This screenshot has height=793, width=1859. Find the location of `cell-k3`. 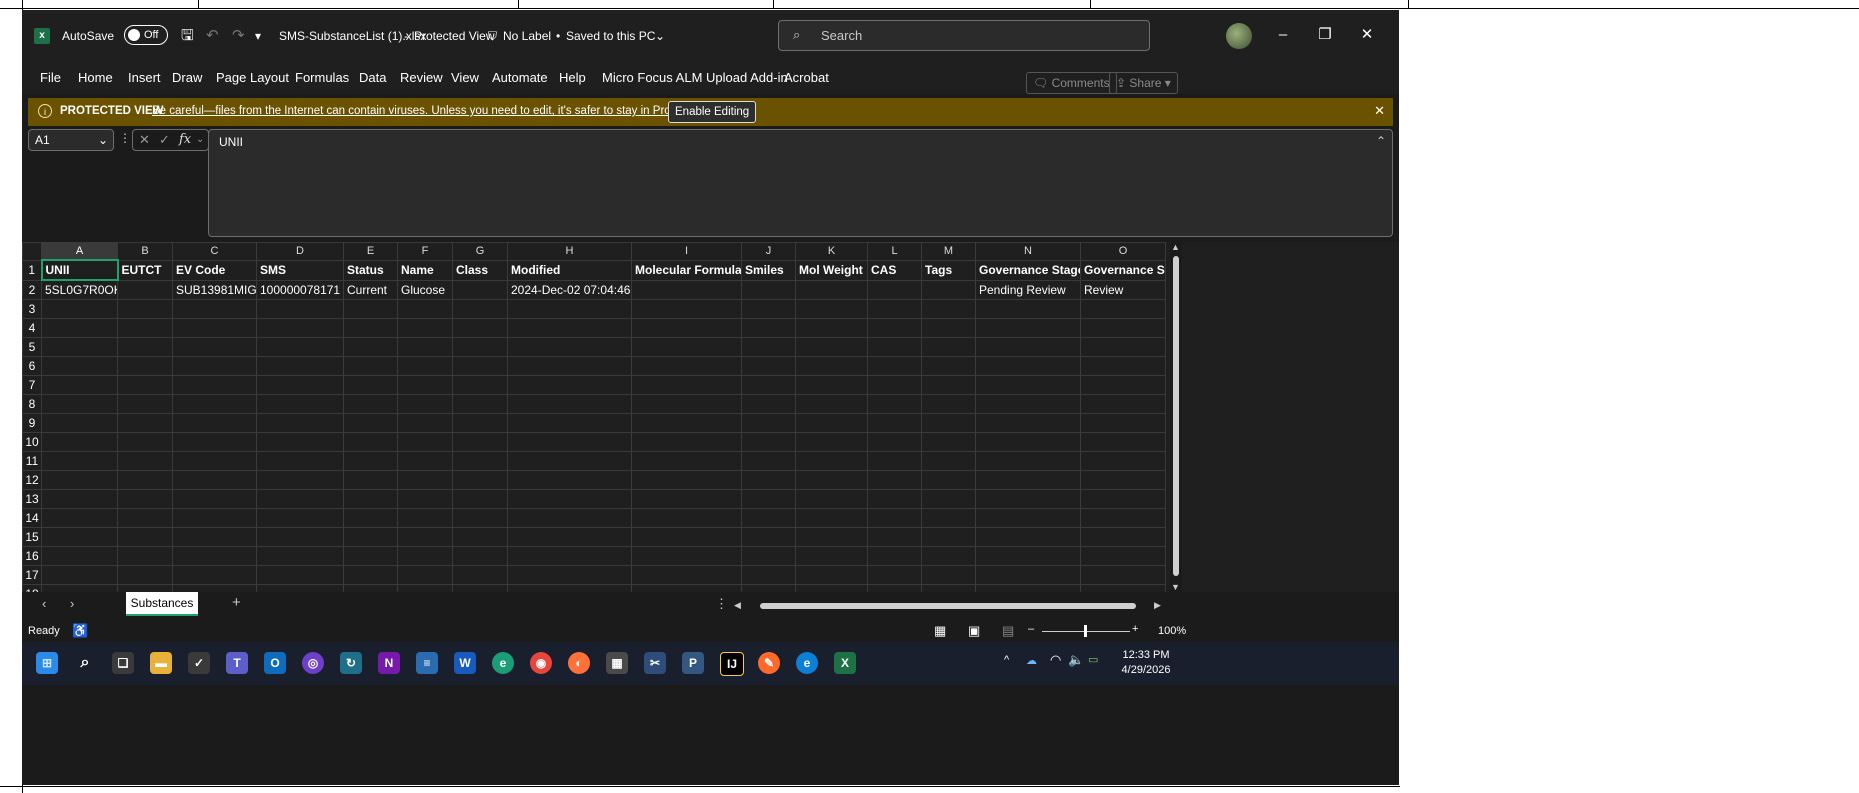

cell-k3 is located at coordinates (831, 309).